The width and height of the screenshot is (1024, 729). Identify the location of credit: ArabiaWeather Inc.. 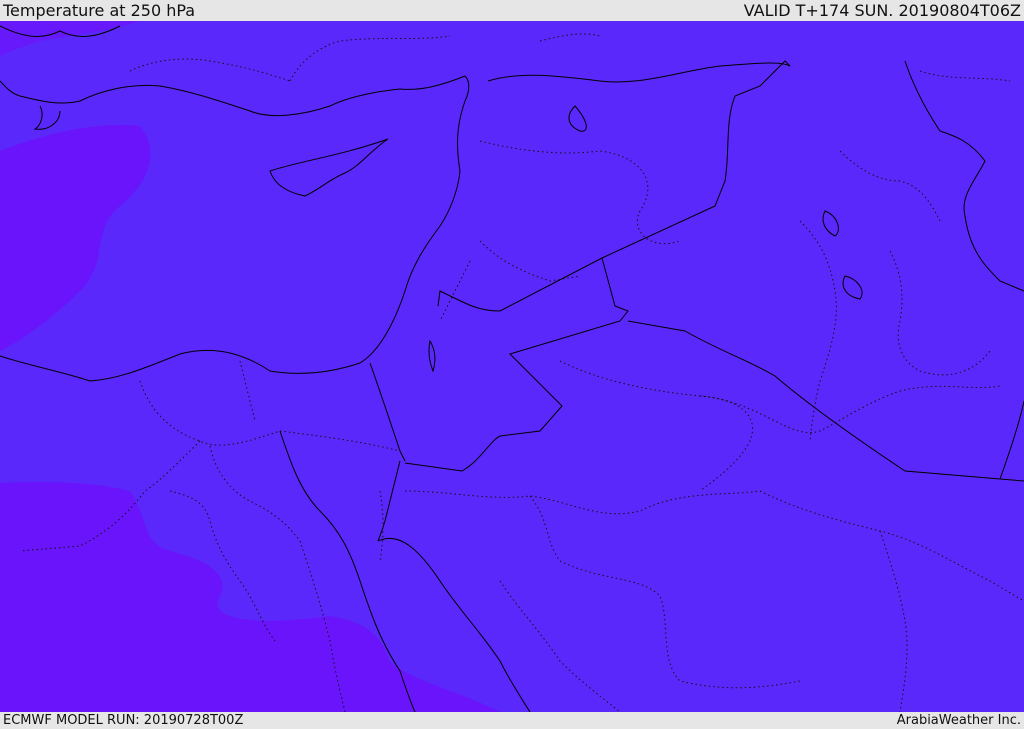
(958, 720).